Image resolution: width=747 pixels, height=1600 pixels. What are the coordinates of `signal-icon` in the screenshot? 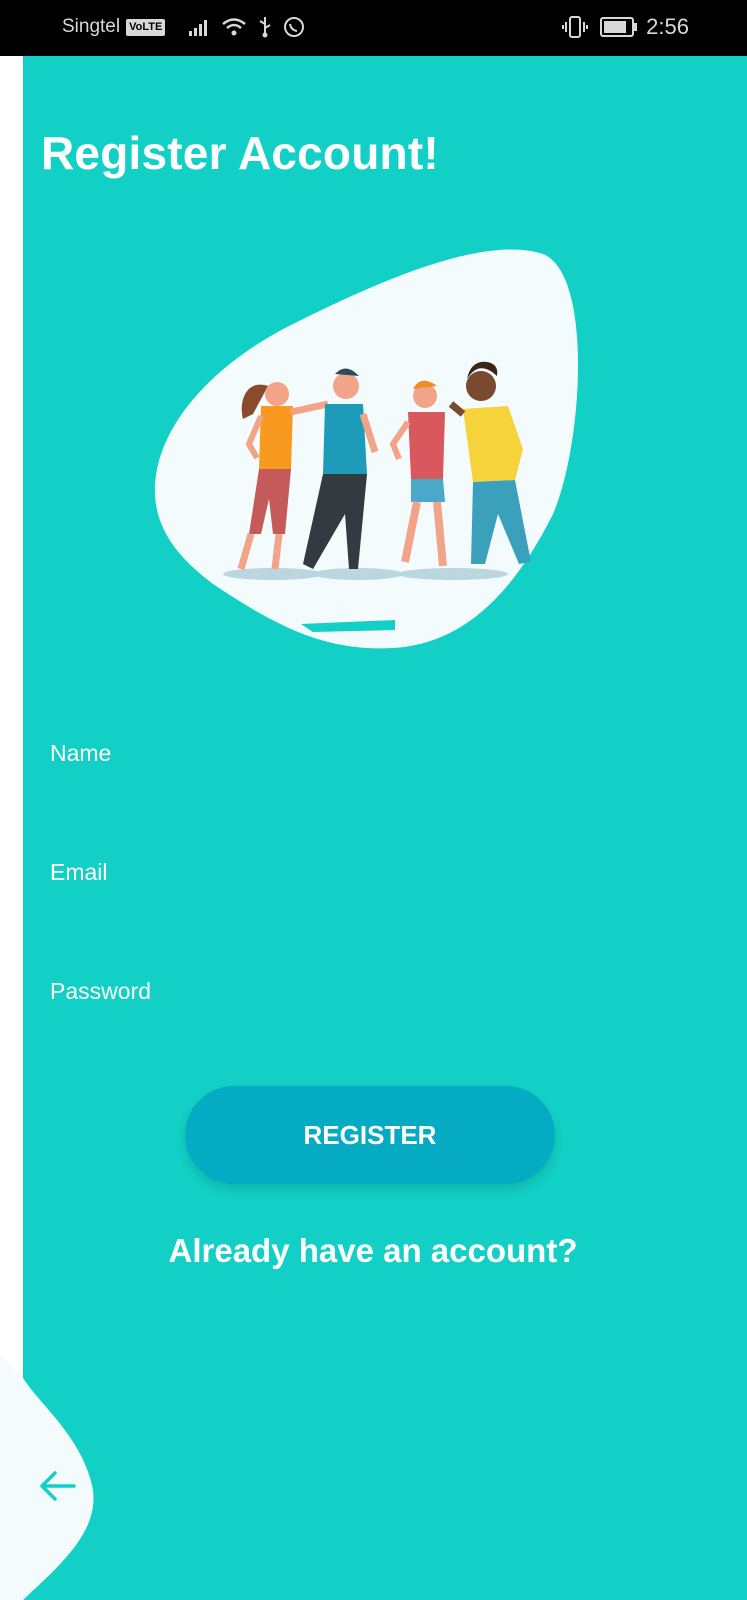 It's located at (198, 28).